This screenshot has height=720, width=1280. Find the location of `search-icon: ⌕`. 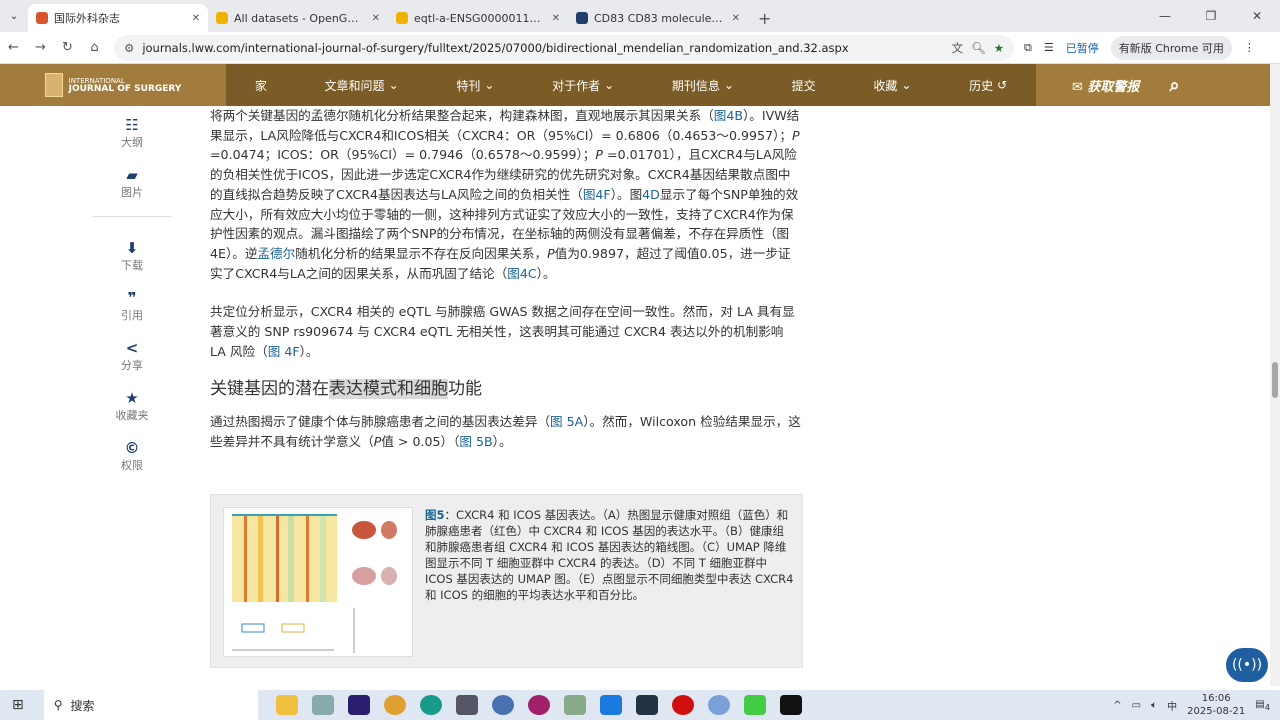

search-icon: ⌕ is located at coordinates (1174, 85).